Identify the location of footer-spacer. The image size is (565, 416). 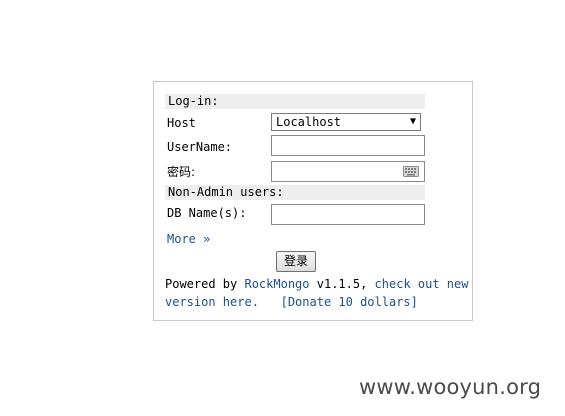
(270, 302).